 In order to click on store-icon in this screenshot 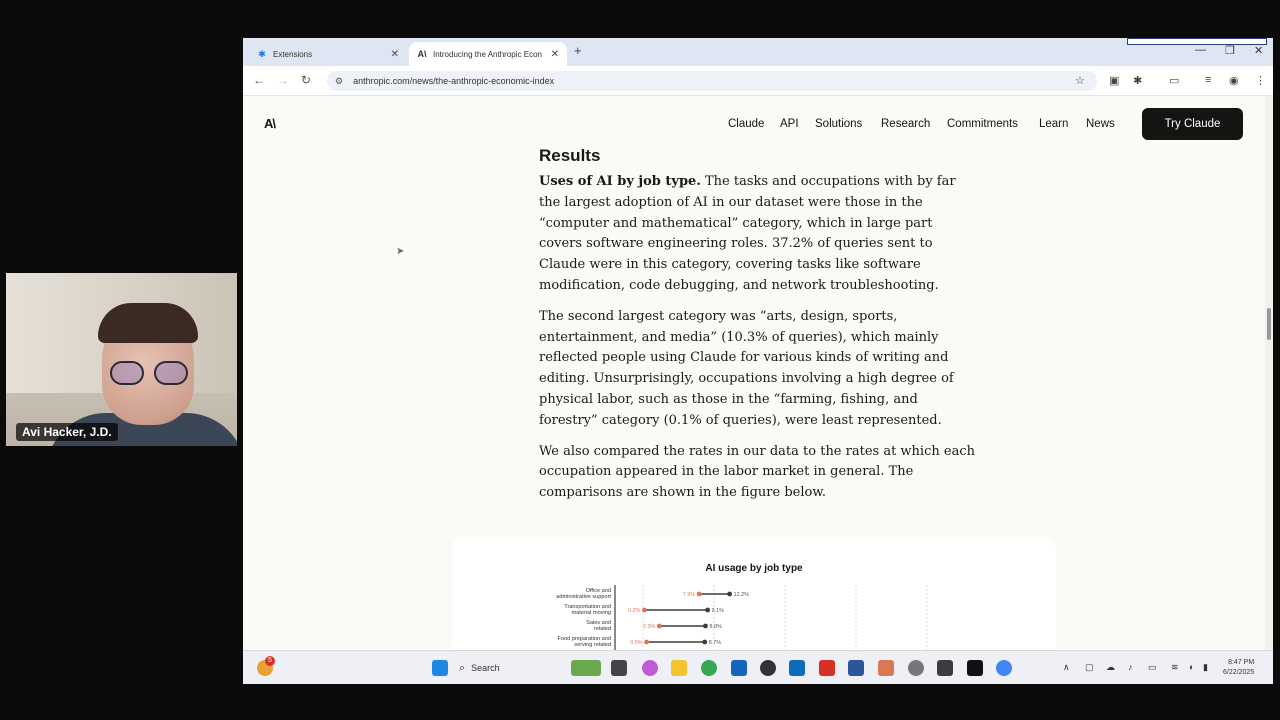, I will do `click(739, 668)`.